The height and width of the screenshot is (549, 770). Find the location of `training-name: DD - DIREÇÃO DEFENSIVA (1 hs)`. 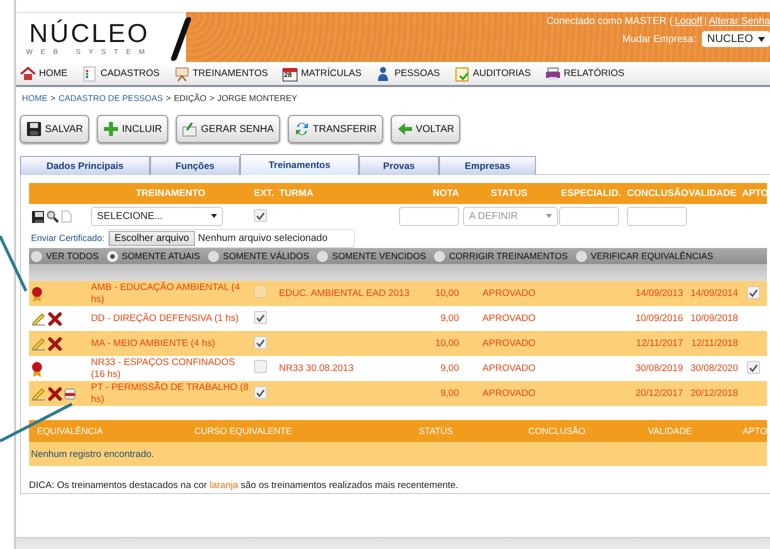

training-name: DD - DIREÇÃO DEFENSIVA (1 hs) is located at coordinates (165, 318).